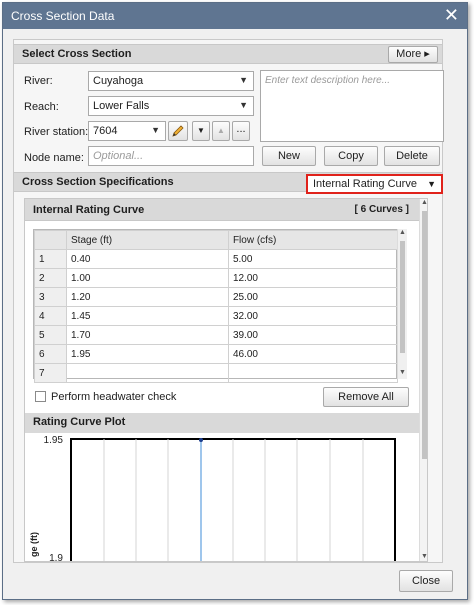 The image size is (474, 605). I want to click on table-row: 2 1.00 12.00, so click(216, 278).